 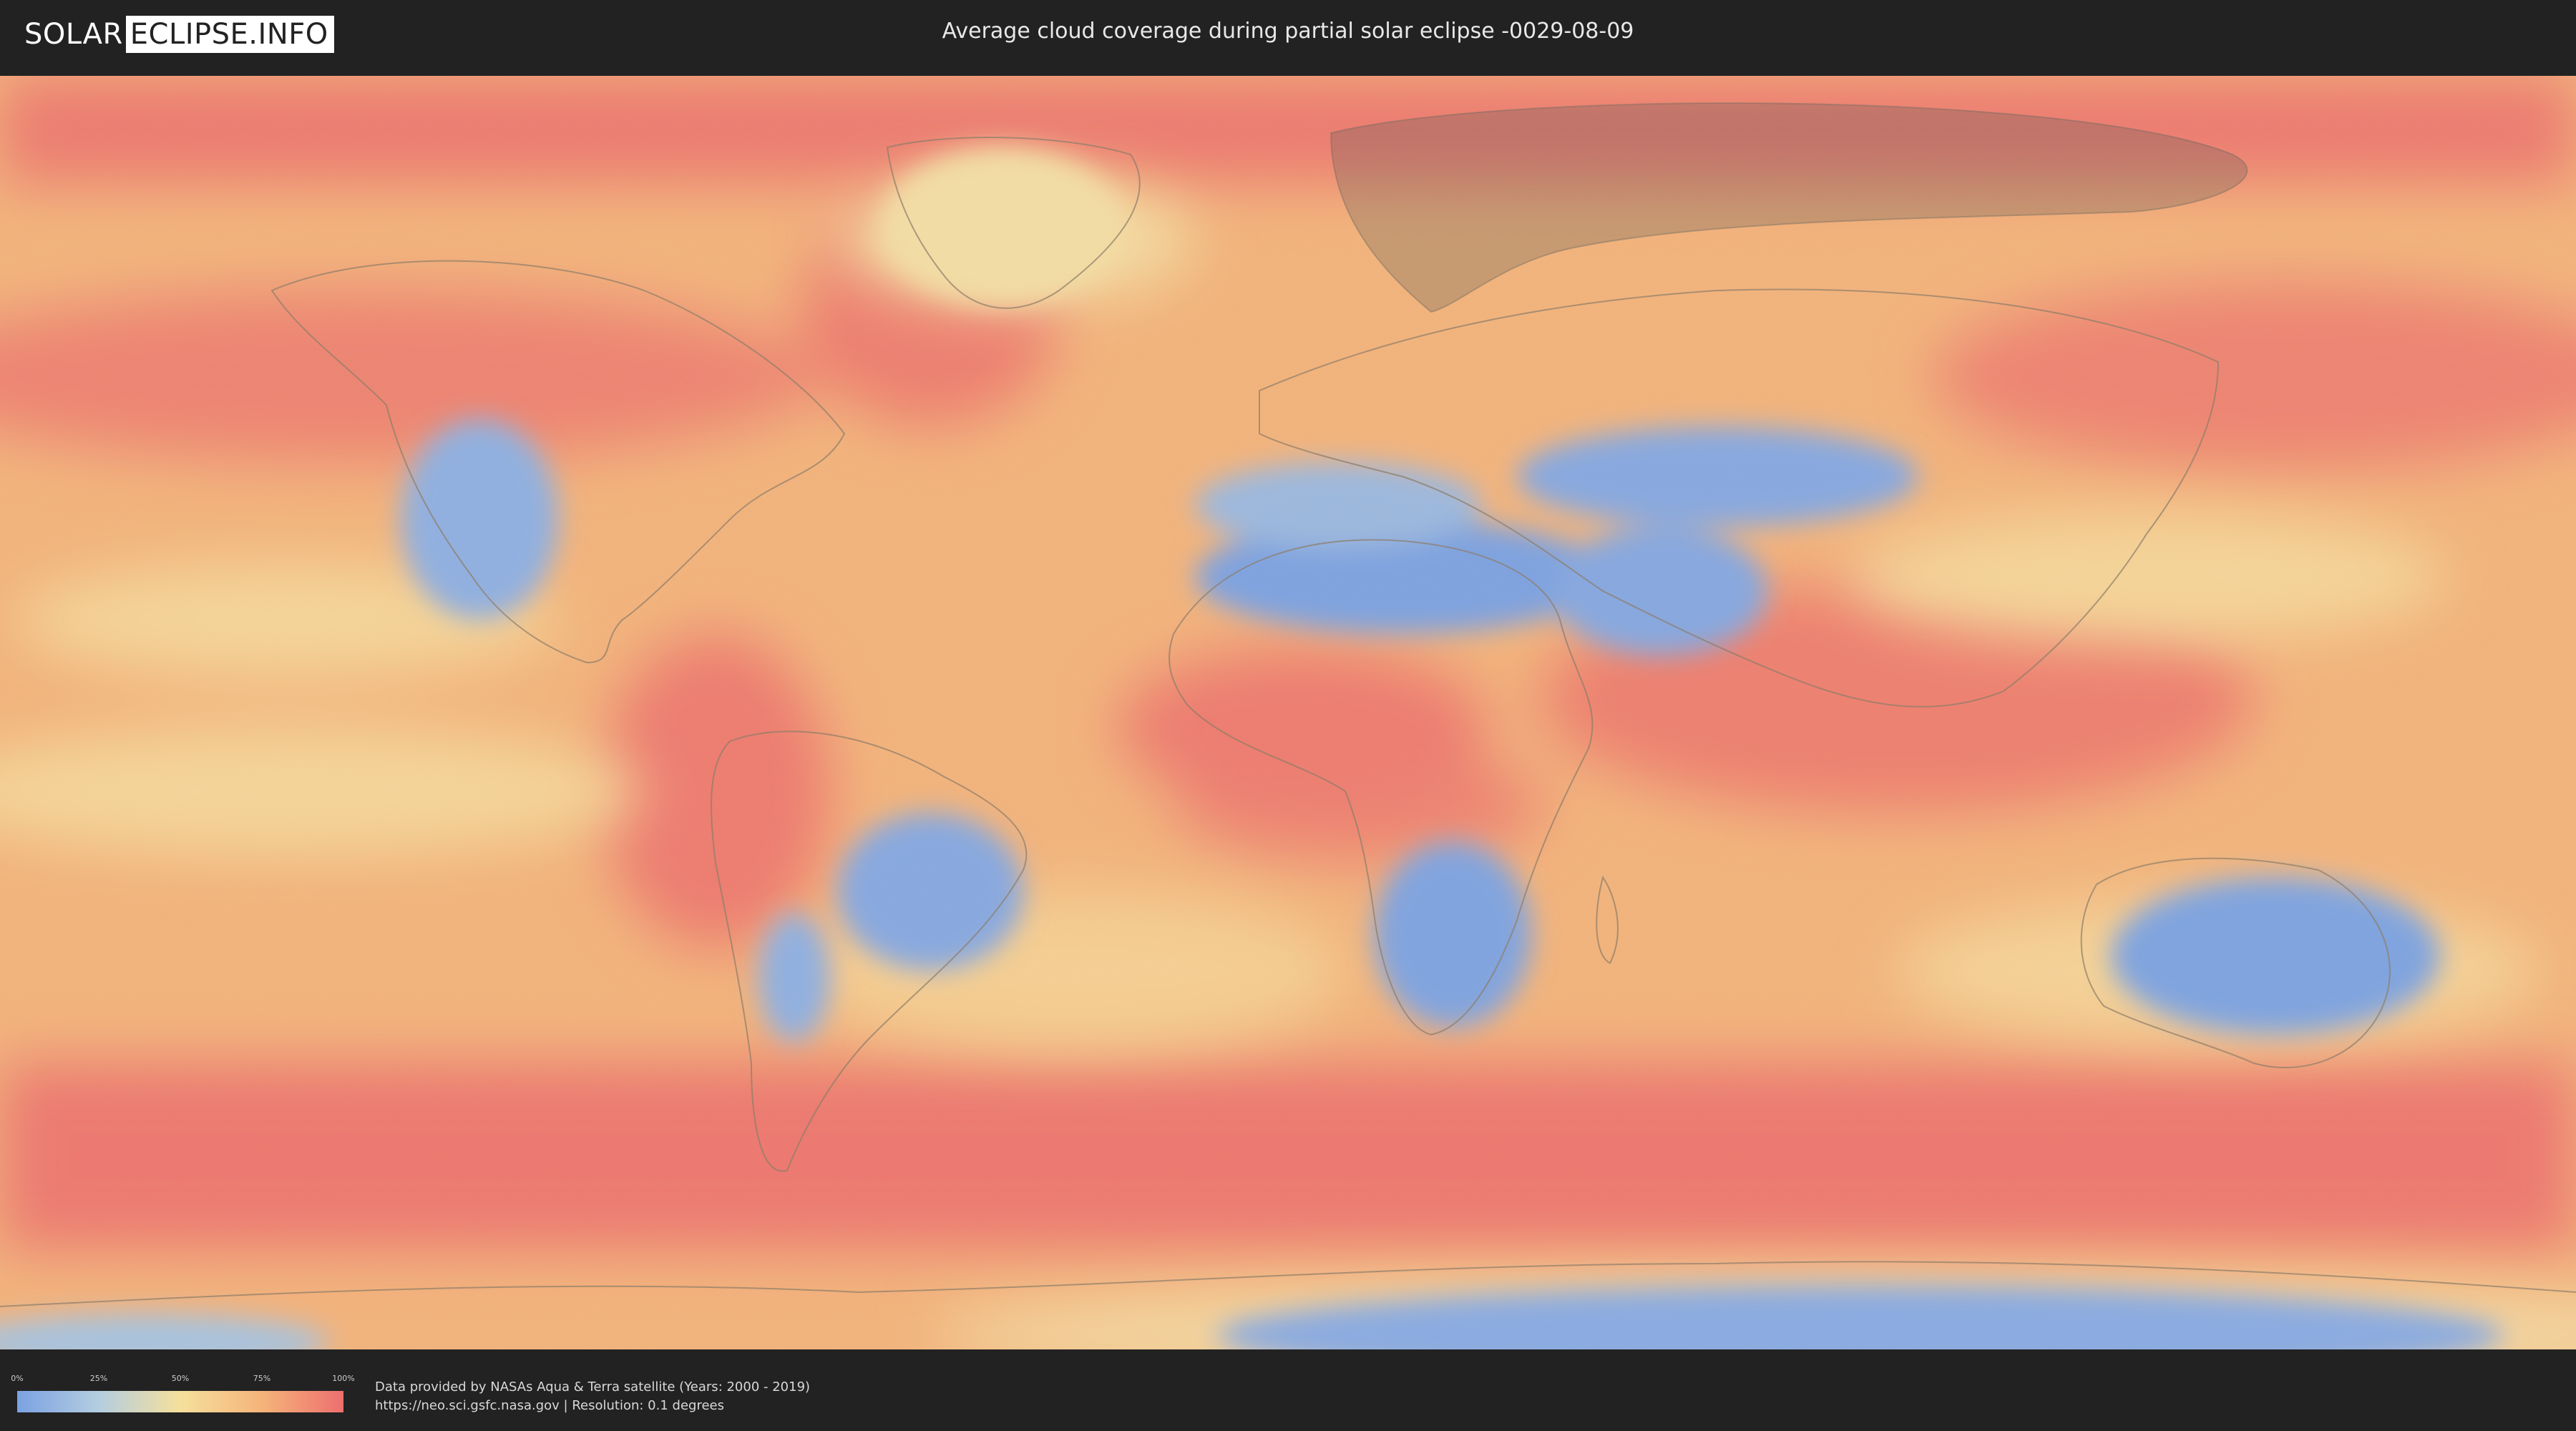 What do you see at coordinates (98, 1378) in the screenshot?
I see `legend-tick-25: 25%` at bounding box center [98, 1378].